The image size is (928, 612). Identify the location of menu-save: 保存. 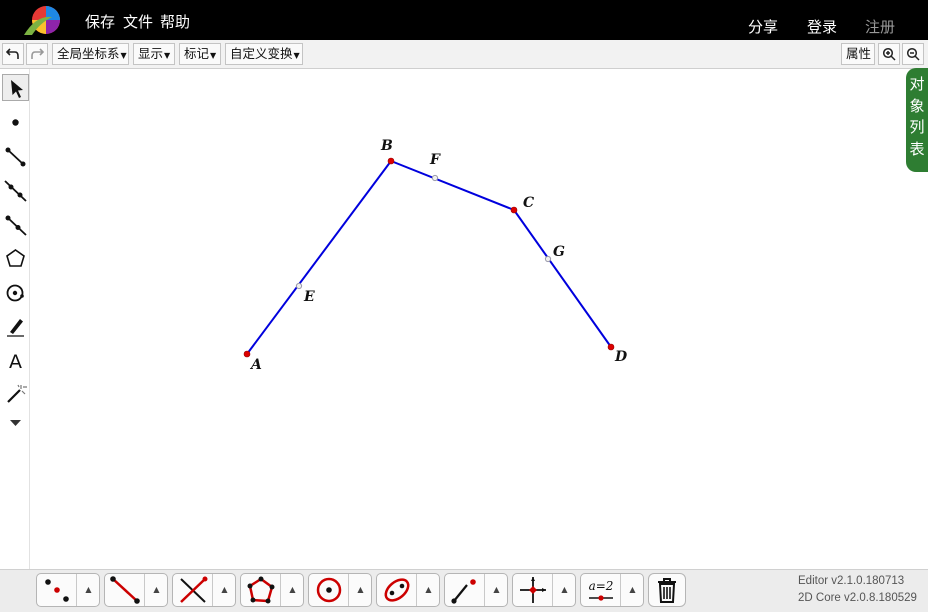
(100, 21).